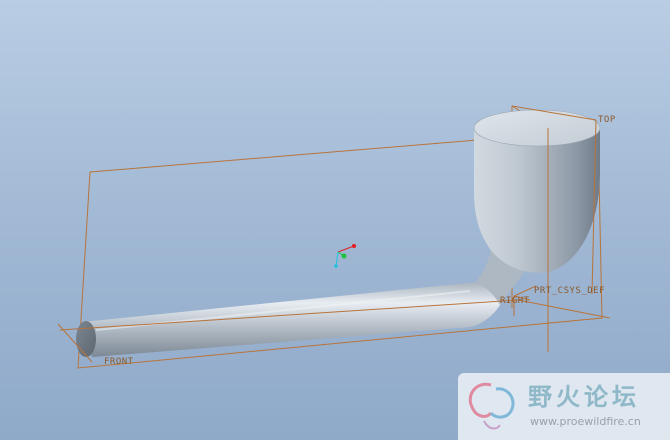  I want to click on front-plane-label: FRONT, so click(119, 362).